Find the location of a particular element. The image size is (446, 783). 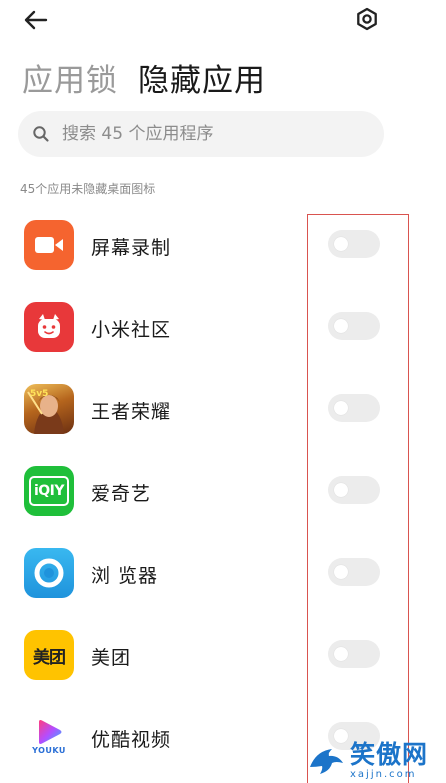

search-icon is located at coordinates (41, 134).